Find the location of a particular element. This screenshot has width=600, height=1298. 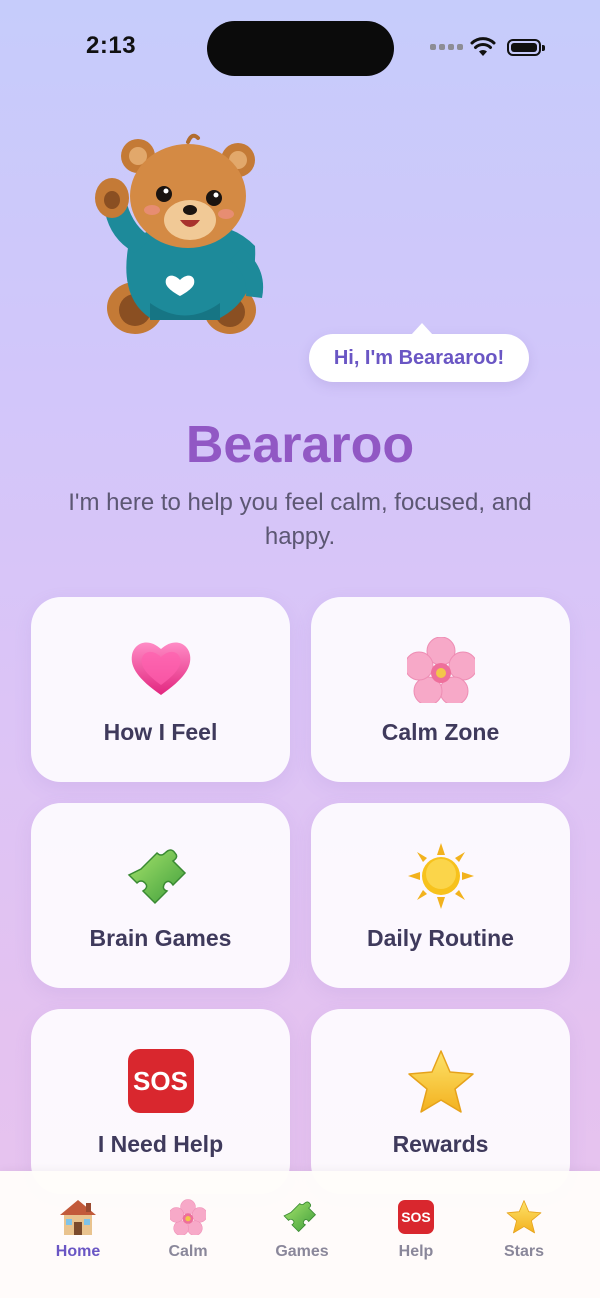

calm-zone-card: Calm Zone is located at coordinates (440, 689).